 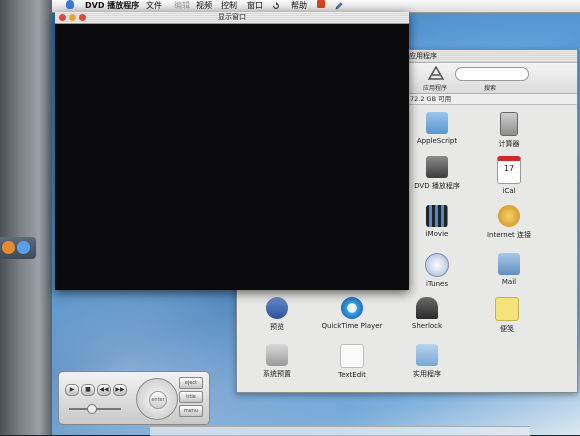 I want to click on previous-chapter-button: ◀◀, so click(x=104, y=390).